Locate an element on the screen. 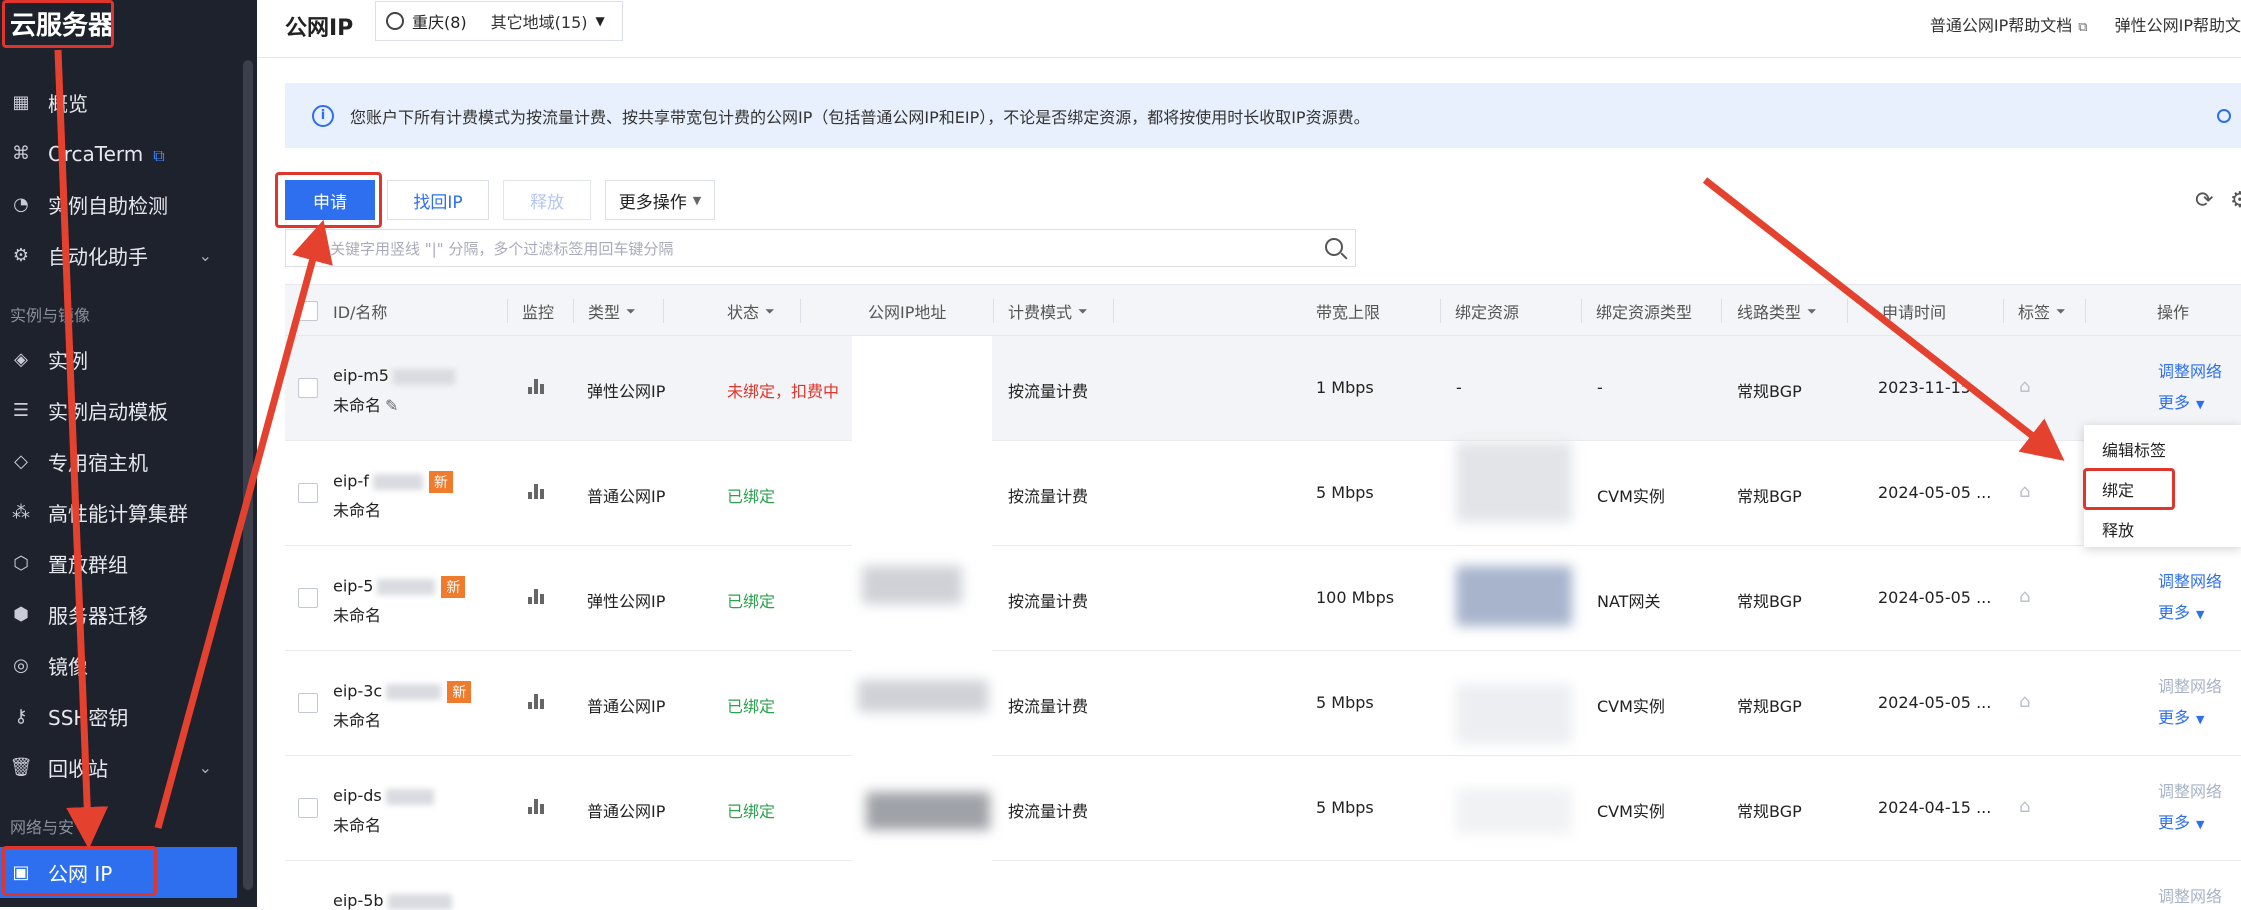 This screenshot has height=910, width=2241. notice-dismiss-icon is located at coordinates (2224, 115).